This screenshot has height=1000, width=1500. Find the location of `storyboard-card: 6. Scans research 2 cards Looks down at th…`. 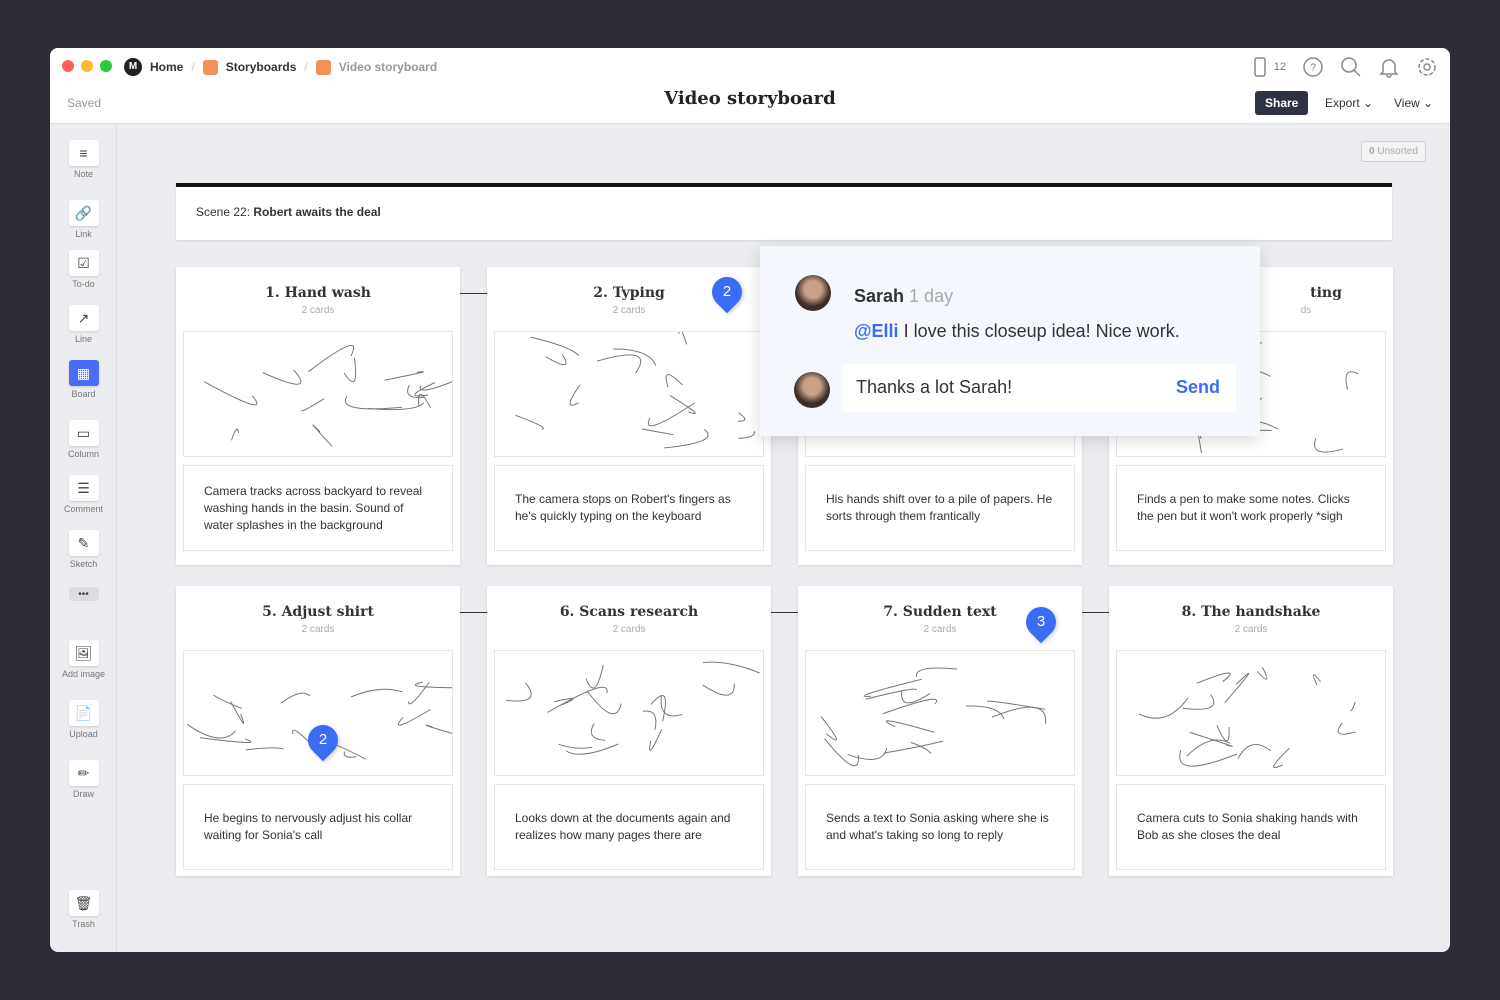

storyboard-card: 6. Scans research 2 cards Looks down at th… is located at coordinates (629, 731).